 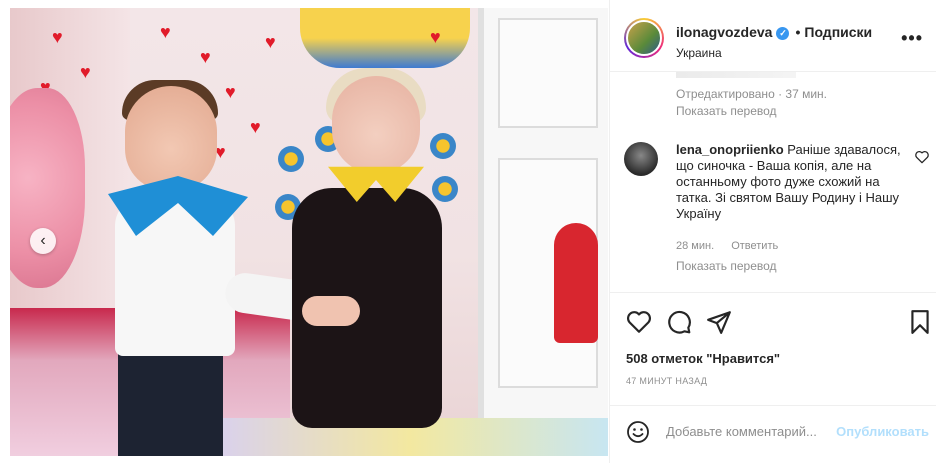 I want to click on comment-show-translation: Показать перевод, so click(x=726, y=266).